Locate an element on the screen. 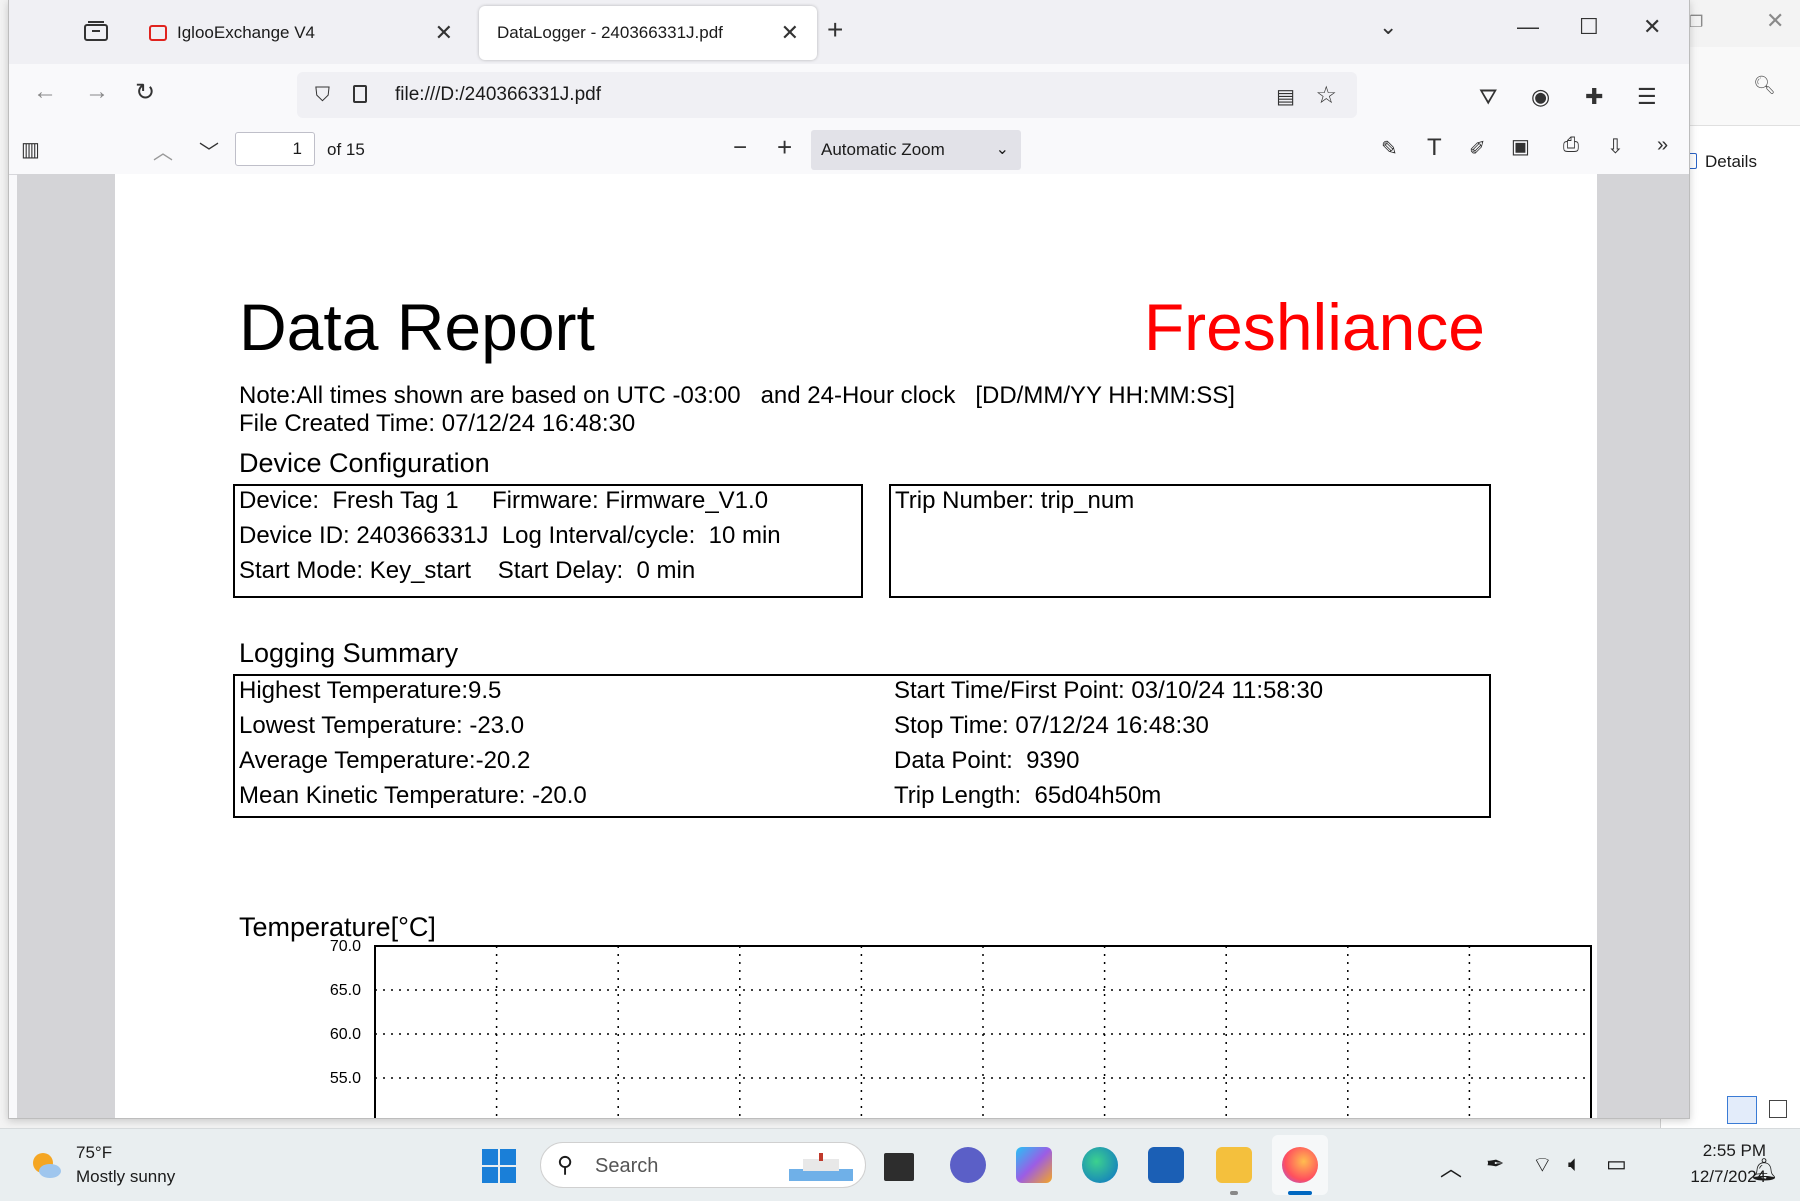 The height and width of the screenshot is (1201, 1800). weather-desc: Mostly sunny is located at coordinates (125, 1177).